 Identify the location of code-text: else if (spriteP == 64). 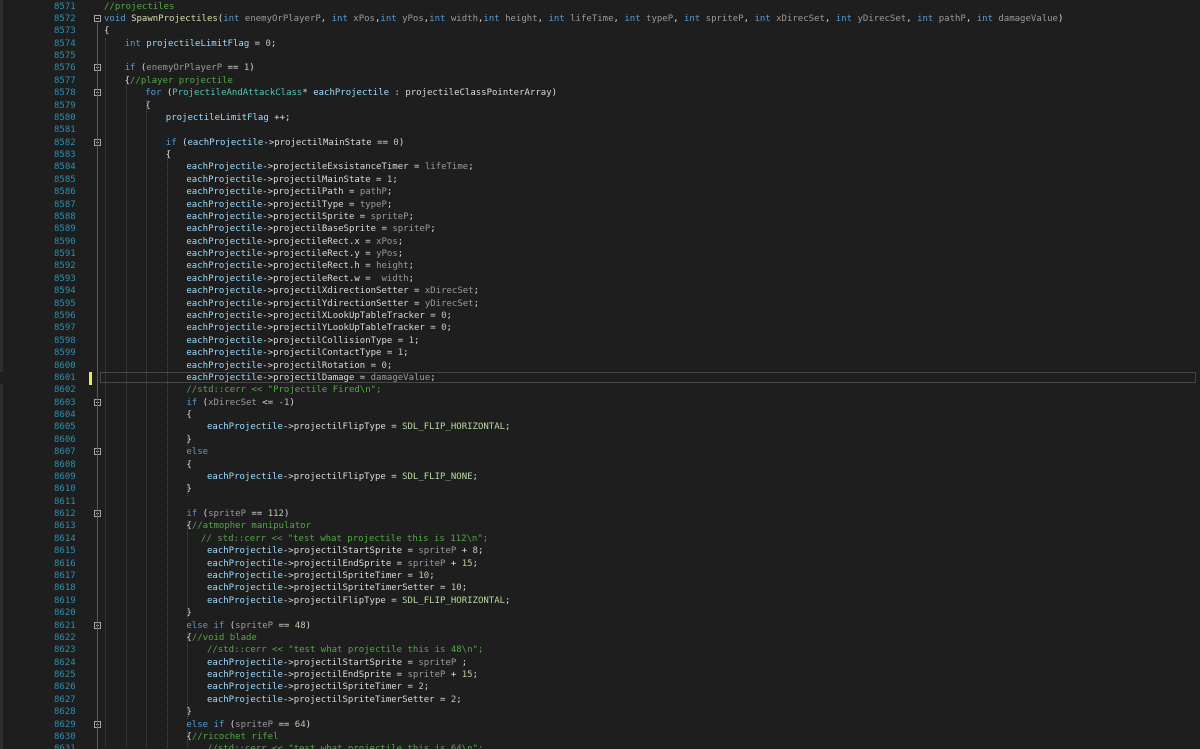
(248, 725).